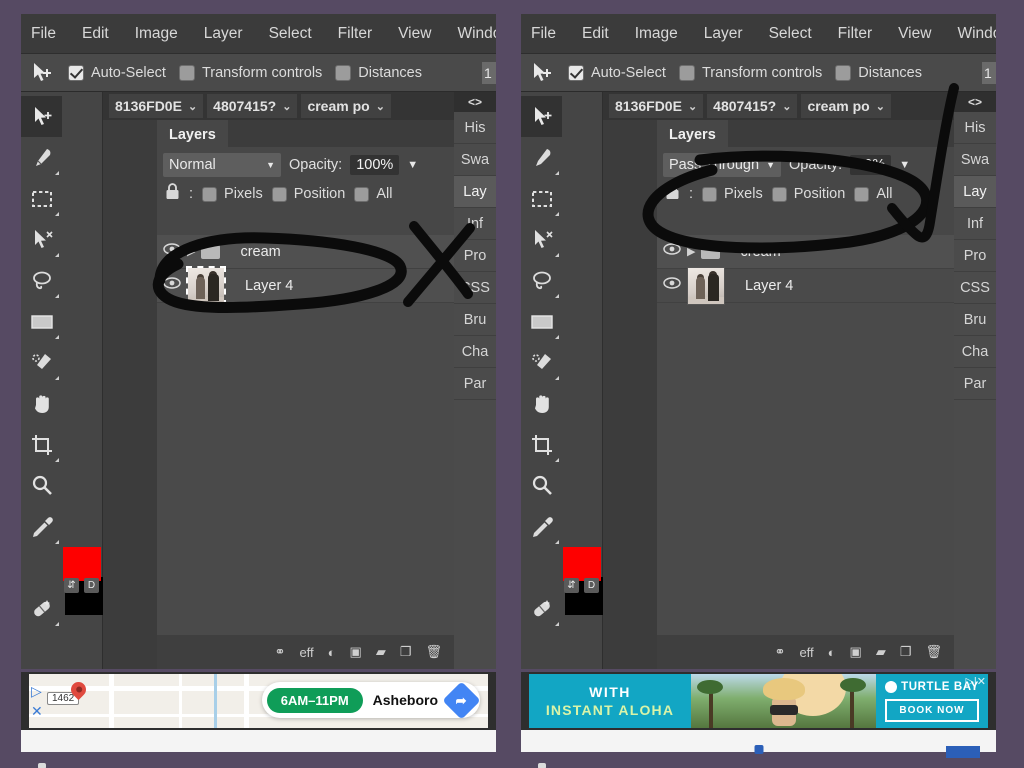  Describe the element at coordinates (541, 157) in the screenshot. I see `pen-tool` at that location.